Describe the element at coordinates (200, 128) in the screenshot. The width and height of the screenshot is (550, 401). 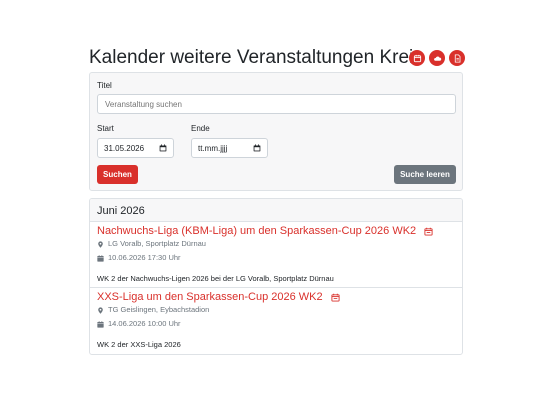
I see `end-label: Ende` at that location.